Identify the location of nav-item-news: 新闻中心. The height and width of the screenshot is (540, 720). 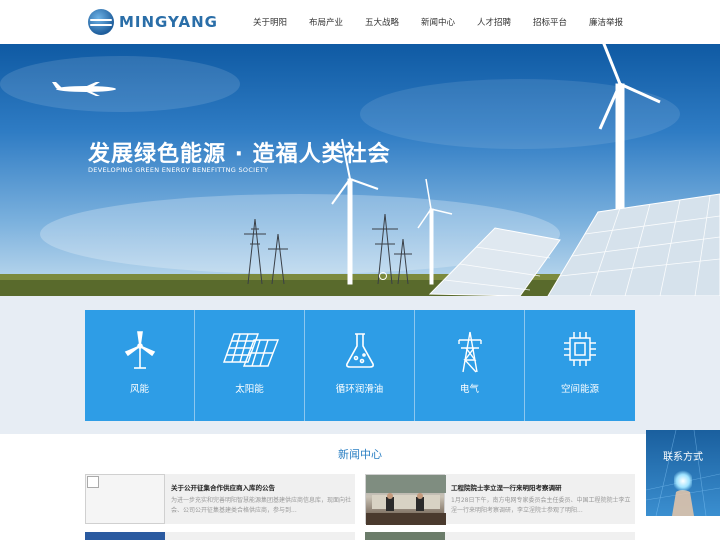
(438, 22).